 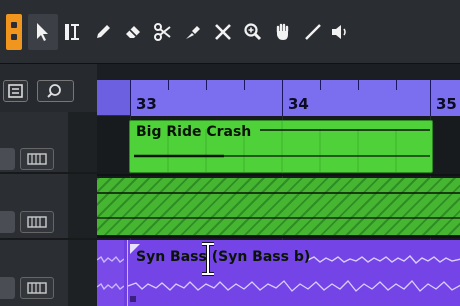 I want to click on toolbar-grip, so click(x=14, y=32).